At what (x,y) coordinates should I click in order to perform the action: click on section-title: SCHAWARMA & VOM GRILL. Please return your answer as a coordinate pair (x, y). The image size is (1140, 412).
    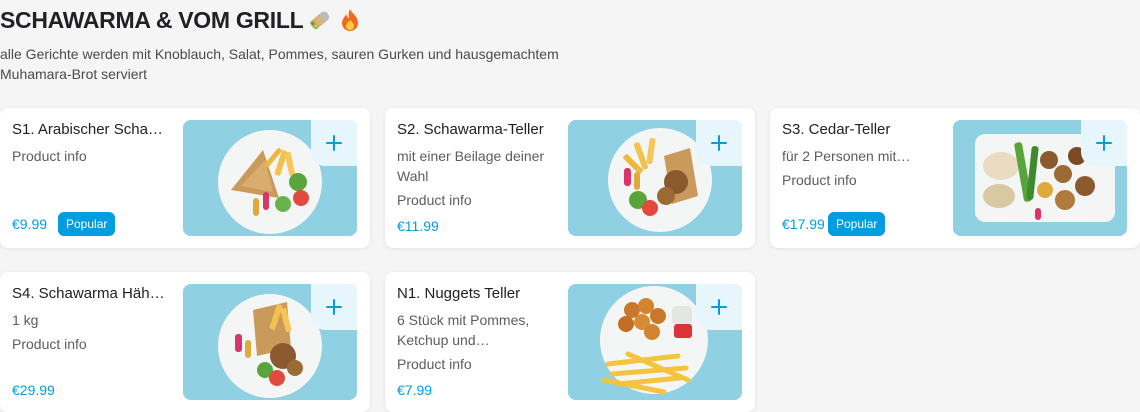
    Looking at the image, I should click on (181, 20).